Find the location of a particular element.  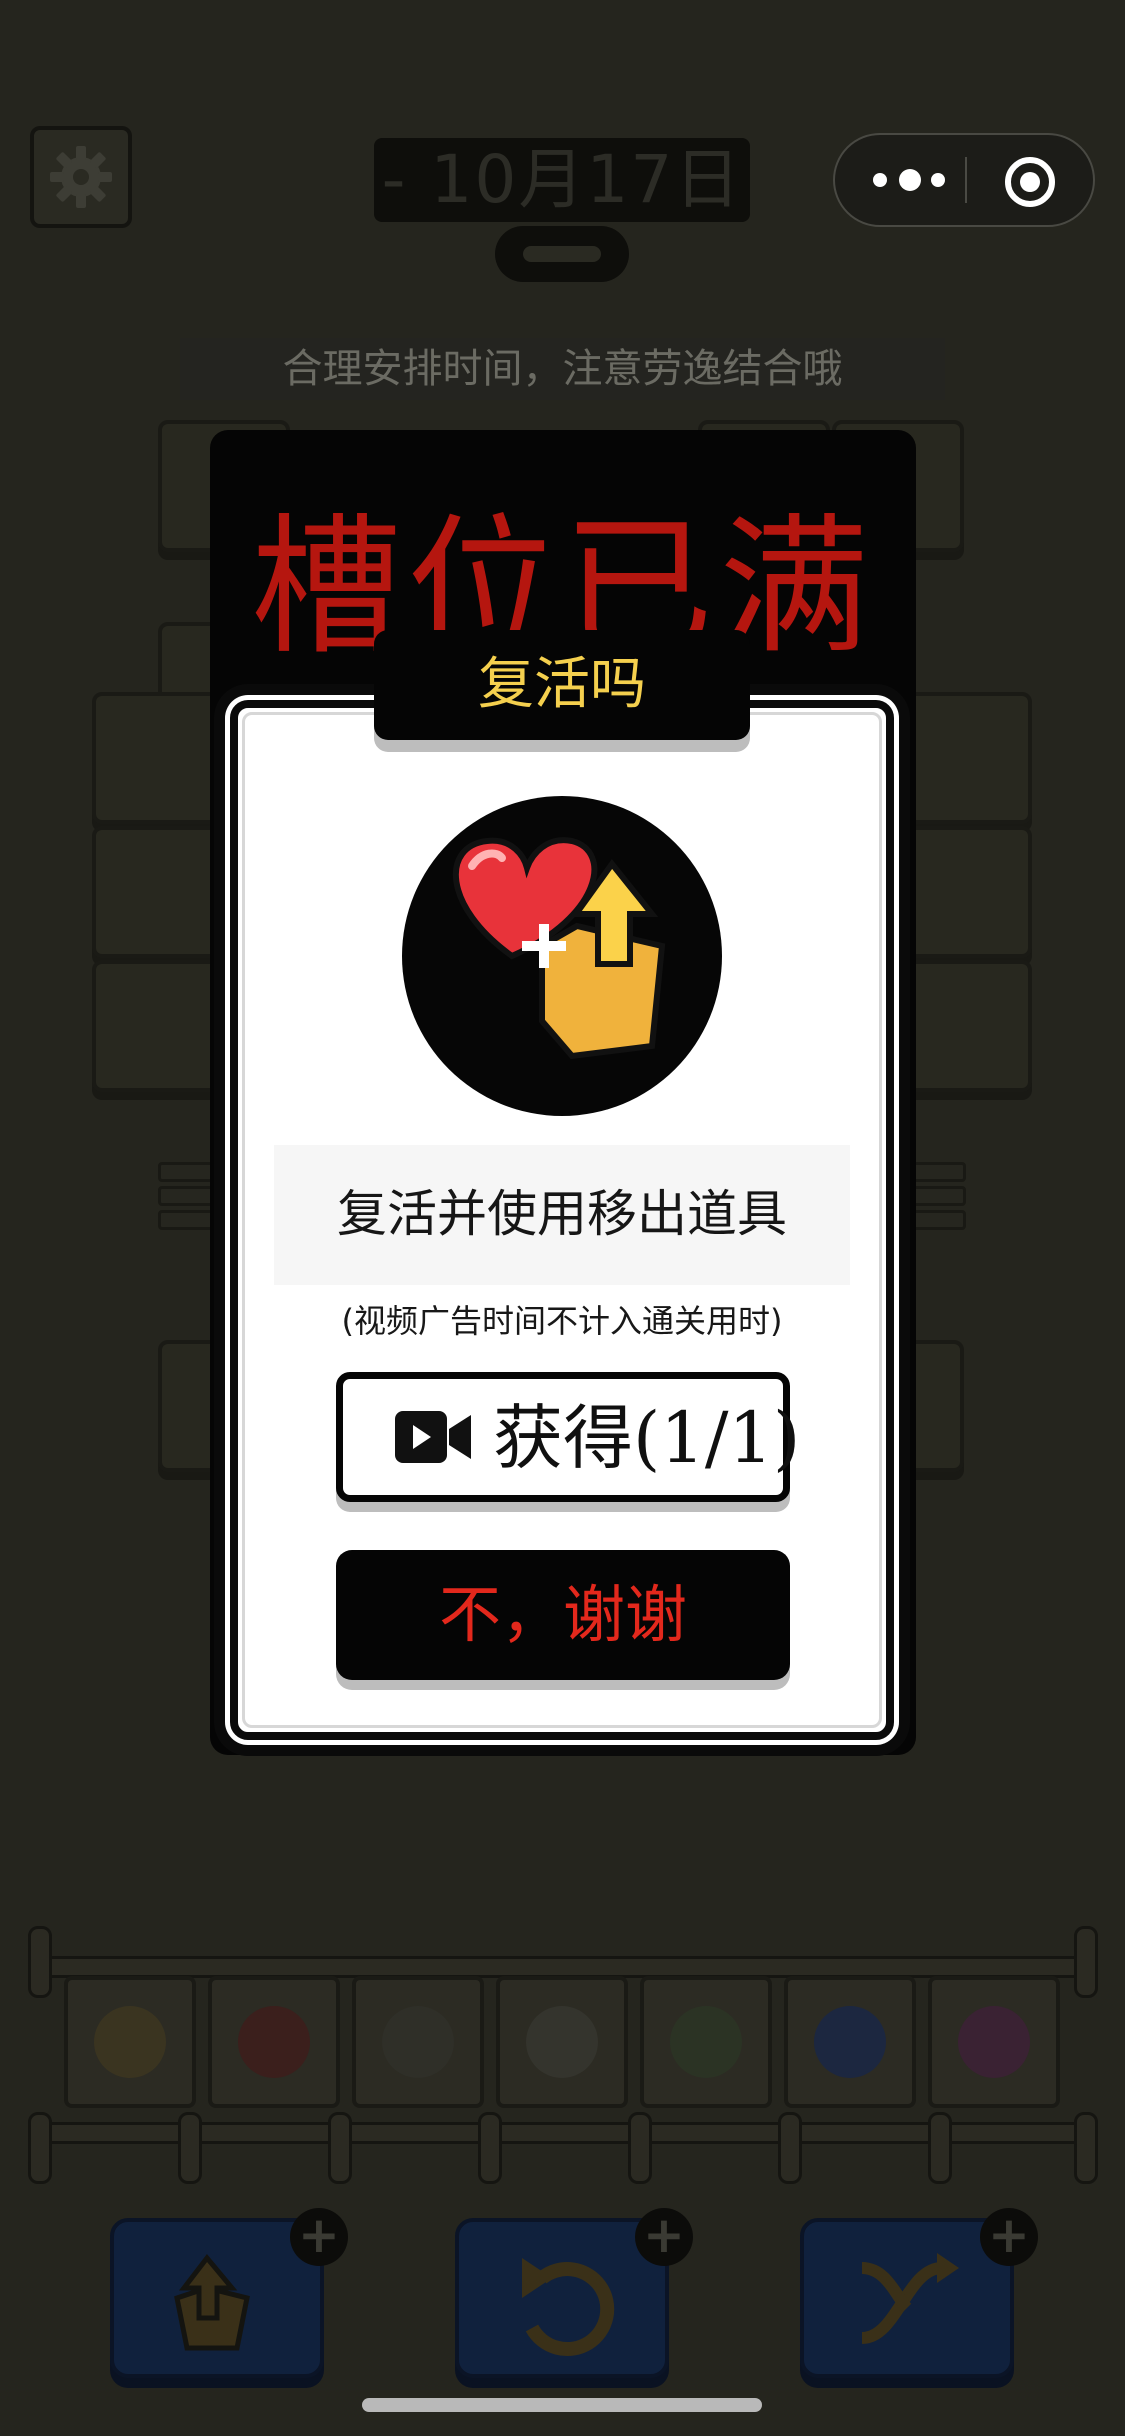

shuffle-icon is located at coordinates (910, 2298).